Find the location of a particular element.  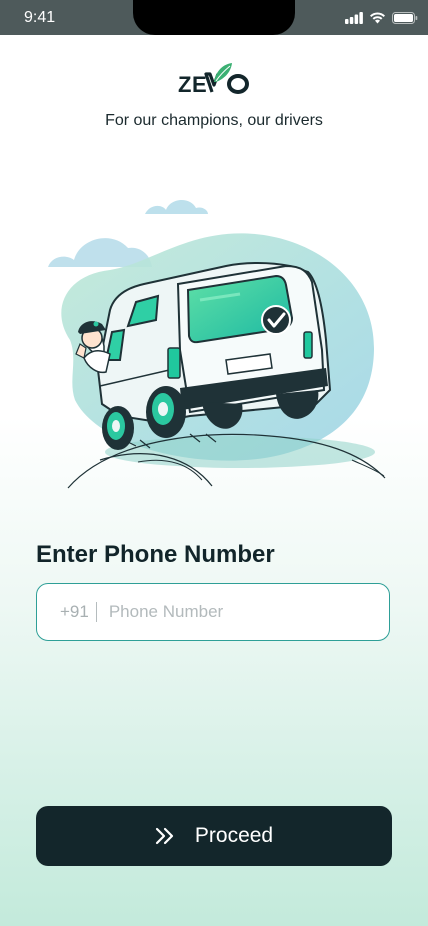

svg-text: Z is located at coordinates (184, 84).